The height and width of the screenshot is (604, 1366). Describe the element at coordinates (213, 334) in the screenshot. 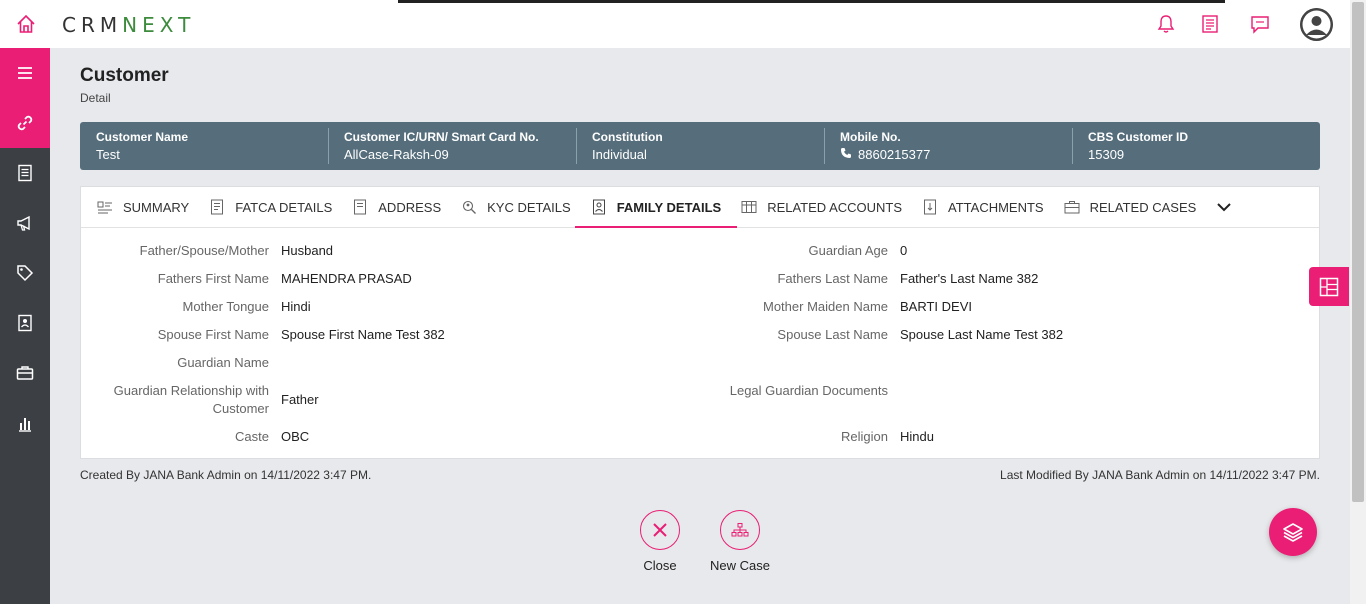

I see `spouse-first-name-label: Spouse First Name` at that location.